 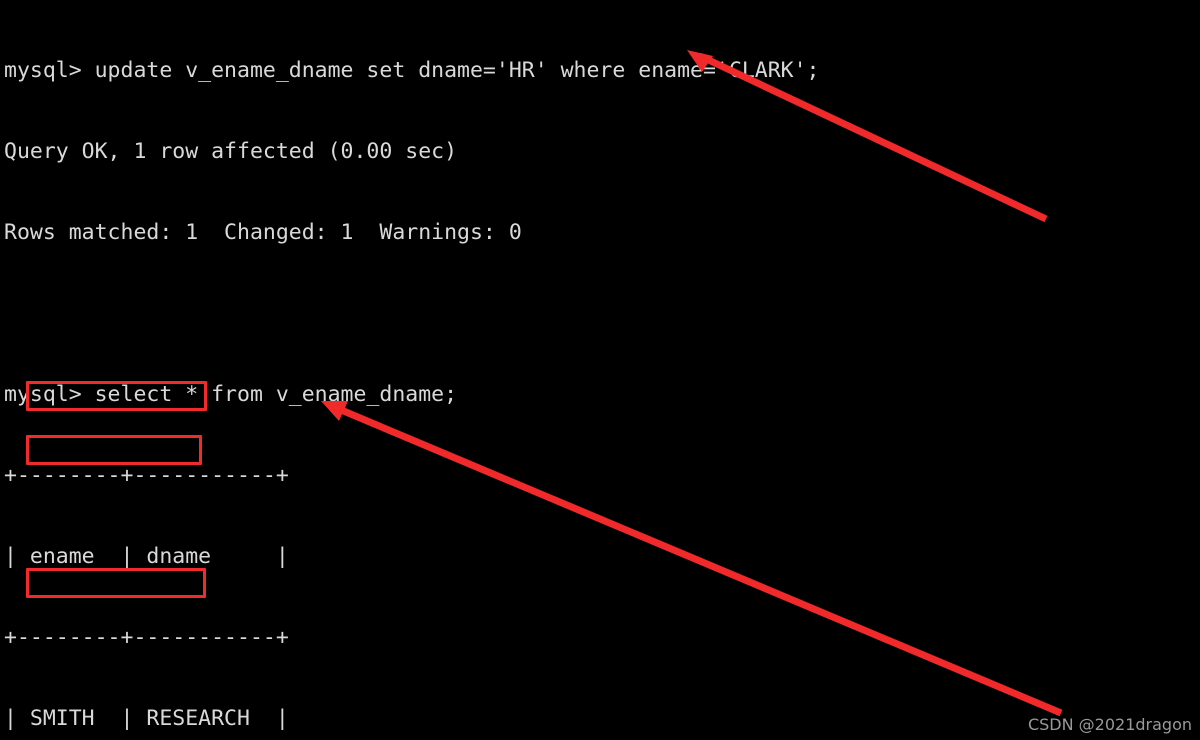 I want to click on terminal-line: mysql> select * from v_ename_dname;, so click(x=231, y=394).